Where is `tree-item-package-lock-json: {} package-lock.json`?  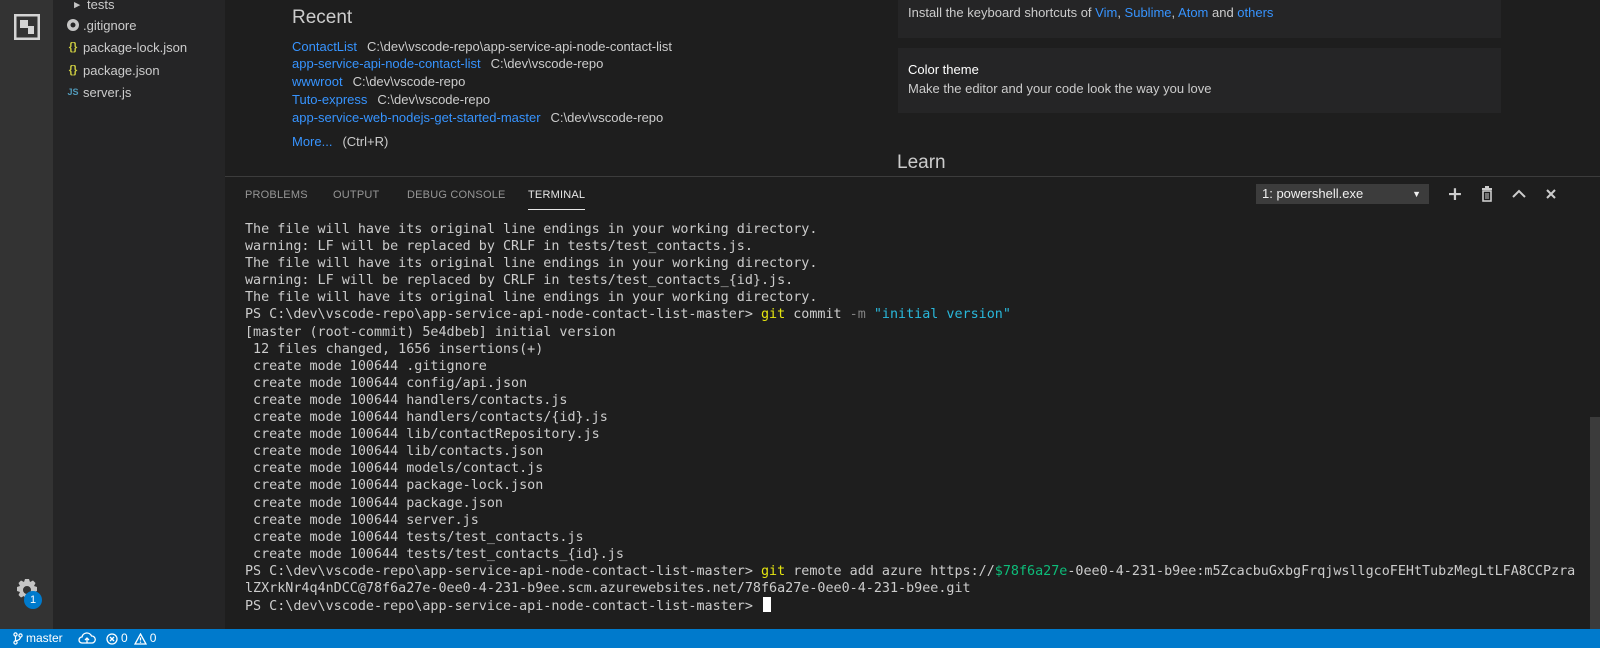 tree-item-package-lock-json: {} package-lock.json is located at coordinates (125, 47).